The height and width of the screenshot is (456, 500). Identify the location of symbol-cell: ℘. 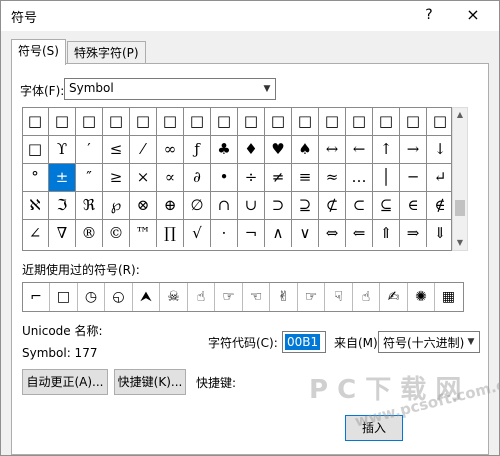
(116, 206).